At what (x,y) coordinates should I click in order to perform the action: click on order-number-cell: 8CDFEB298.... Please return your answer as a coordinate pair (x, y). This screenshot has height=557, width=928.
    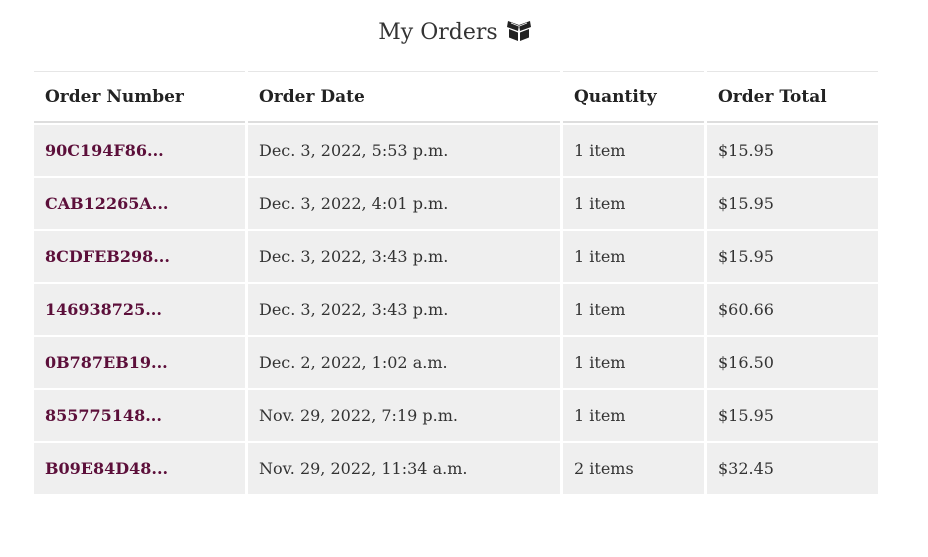
    Looking at the image, I should click on (139, 256).